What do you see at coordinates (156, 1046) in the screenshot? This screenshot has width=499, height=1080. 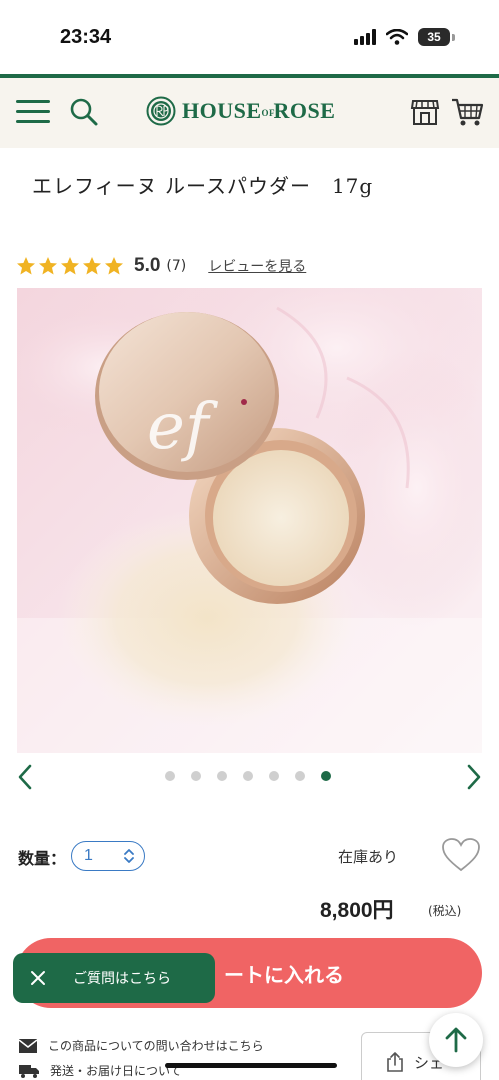 I see `product-inquiry-text: この商品についての問い合わせはこちら` at bounding box center [156, 1046].